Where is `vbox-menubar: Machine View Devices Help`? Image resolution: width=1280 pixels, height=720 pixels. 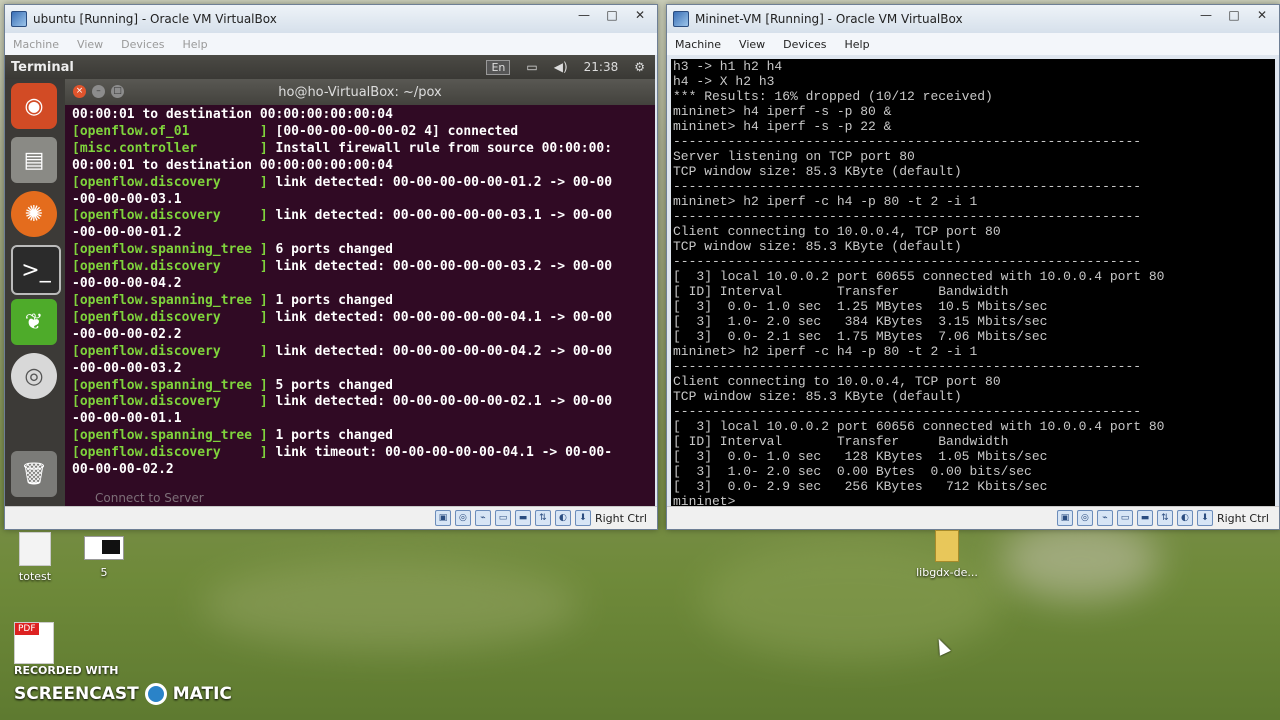 vbox-menubar: Machine View Devices Help is located at coordinates (331, 44).